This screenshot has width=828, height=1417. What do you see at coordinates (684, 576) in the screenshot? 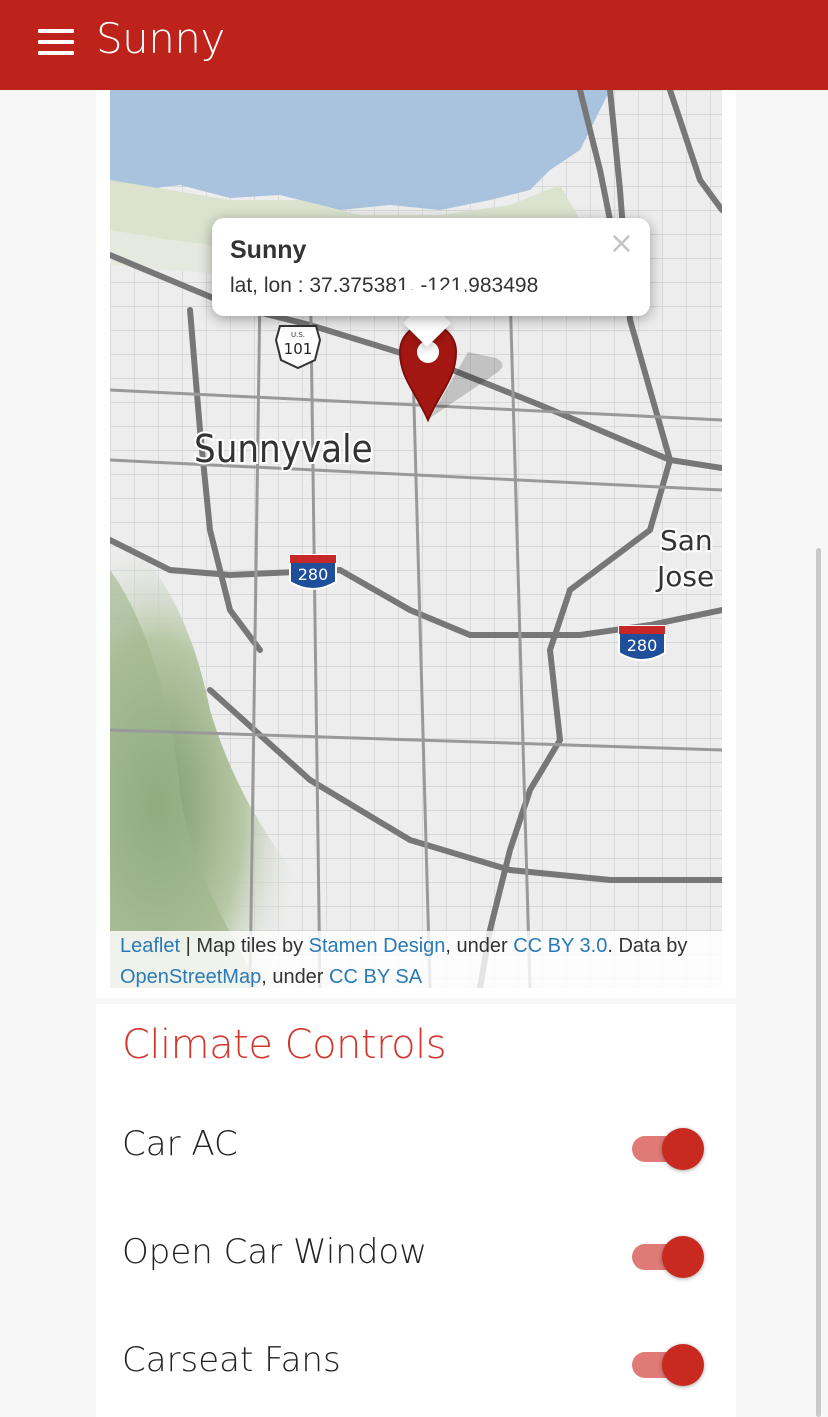
I see `map-label-jose: Jose` at bounding box center [684, 576].